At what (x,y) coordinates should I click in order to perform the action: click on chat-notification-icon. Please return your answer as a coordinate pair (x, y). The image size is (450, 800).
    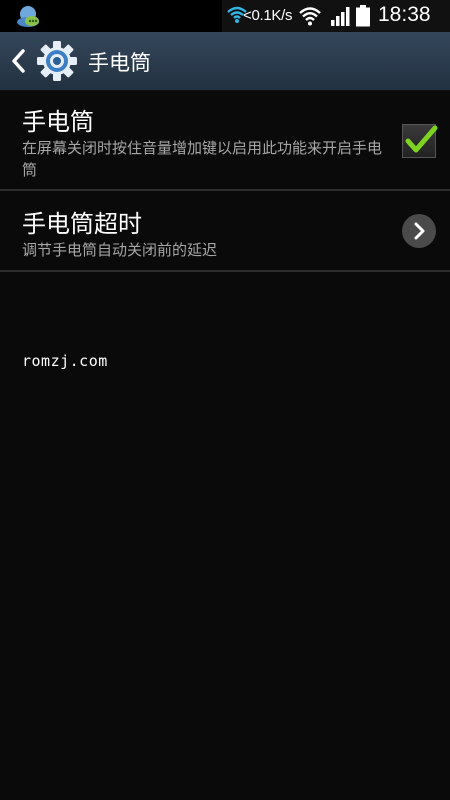
    Looking at the image, I should click on (28, 16).